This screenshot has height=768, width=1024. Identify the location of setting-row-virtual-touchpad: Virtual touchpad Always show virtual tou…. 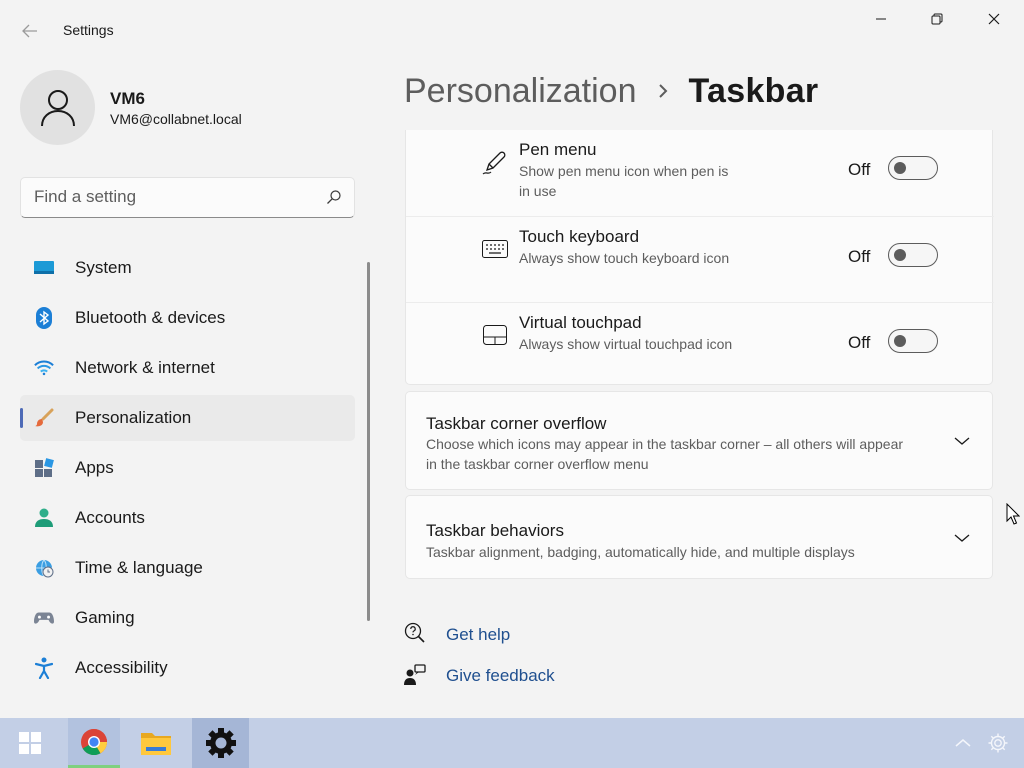
(700, 345).